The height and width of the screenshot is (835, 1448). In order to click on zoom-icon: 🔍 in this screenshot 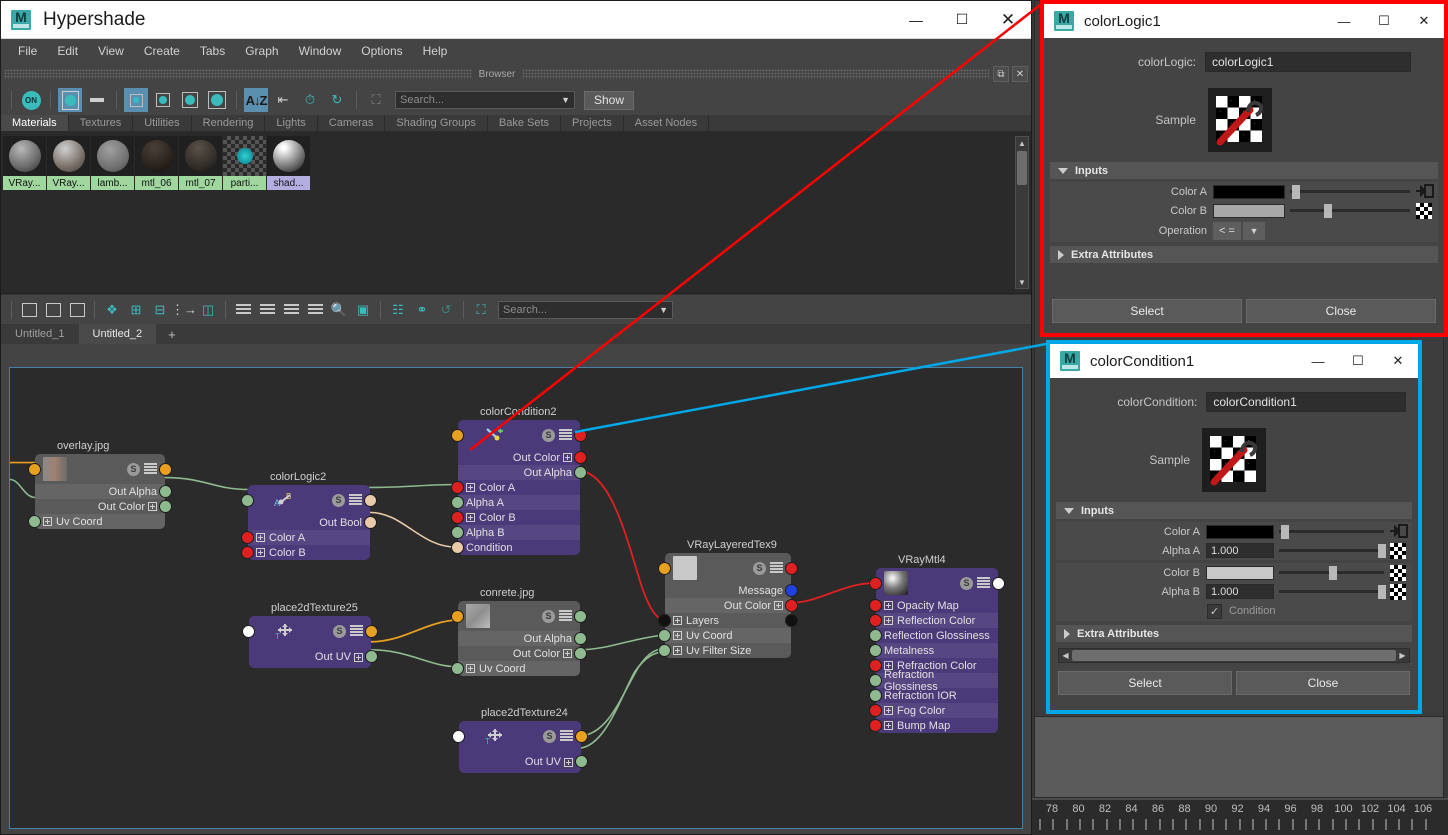, I will do `click(339, 310)`.